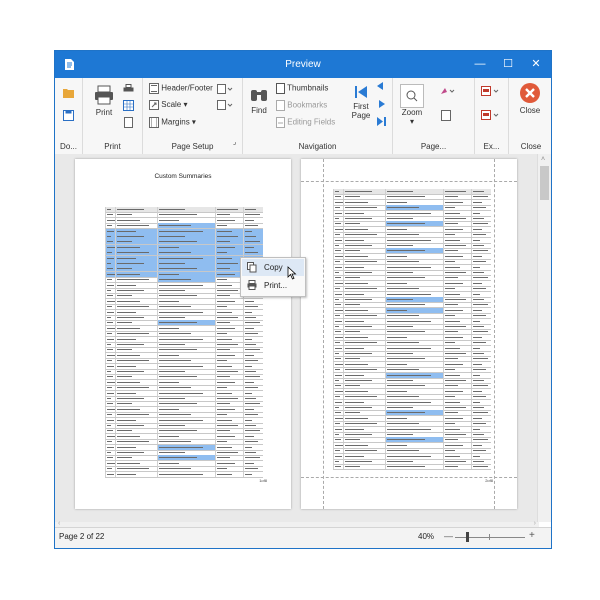 Image resolution: width=600 pixels, height=600 pixels. Describe the element at coordinates (82, 536) in the screenshot. I see `page-info: Page 2 of 22` at that location.